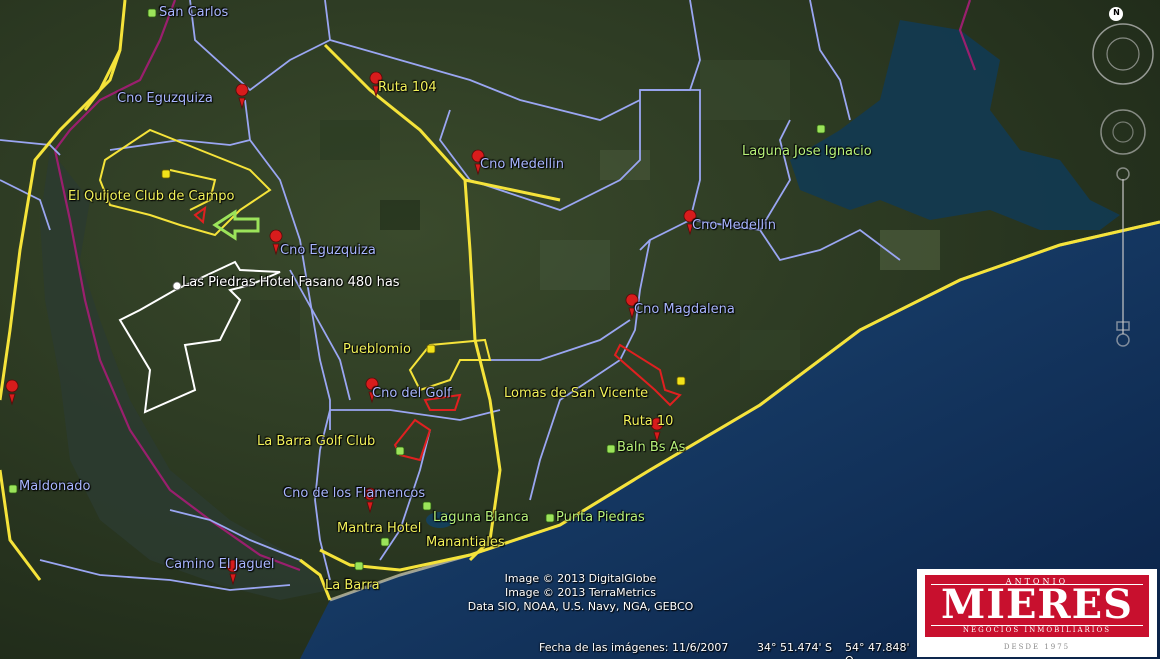  What do you see at coordinates (407, 88) in the screenshot?
I see `label-ruta-104: Ruta 104` at bounding box center [407, 88].